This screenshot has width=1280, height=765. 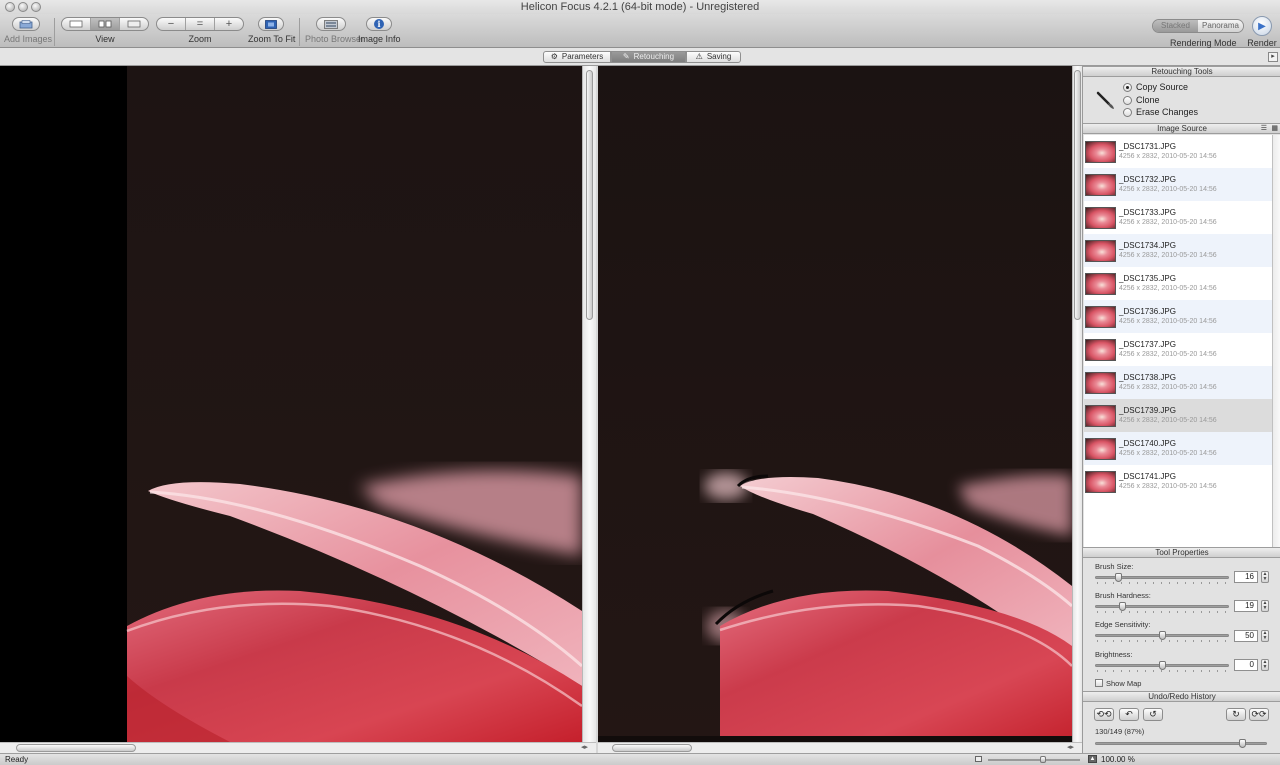 What do you see at coordinates (1236, 714) in the screenshot?
I see `redo-button: ↻` at bounding box center [1236, 714].